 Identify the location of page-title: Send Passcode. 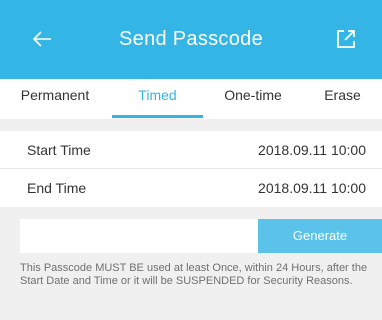
(191, 39).